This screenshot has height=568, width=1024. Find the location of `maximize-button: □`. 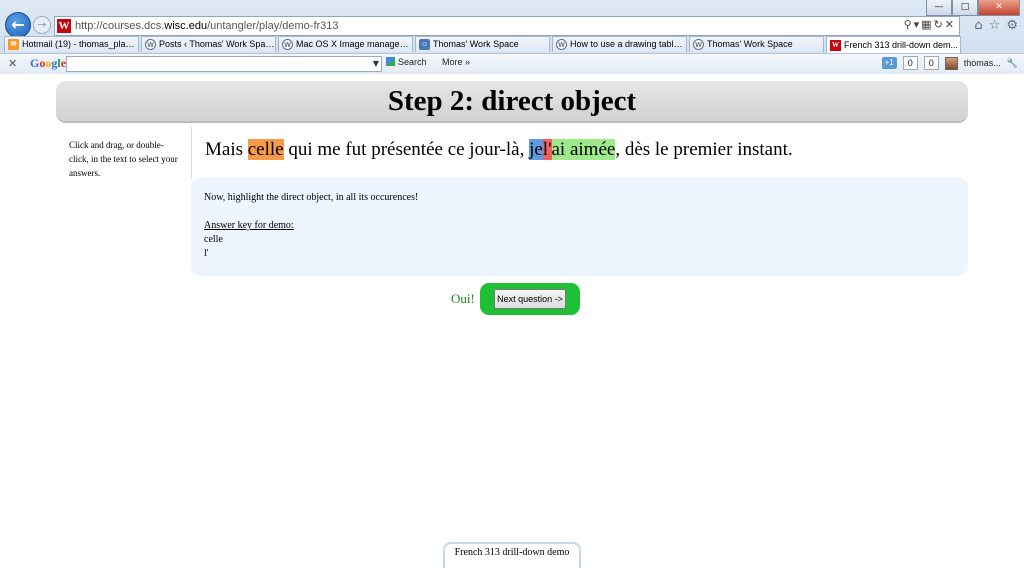

maximize-button: □ is located at coordinates (965, 8).